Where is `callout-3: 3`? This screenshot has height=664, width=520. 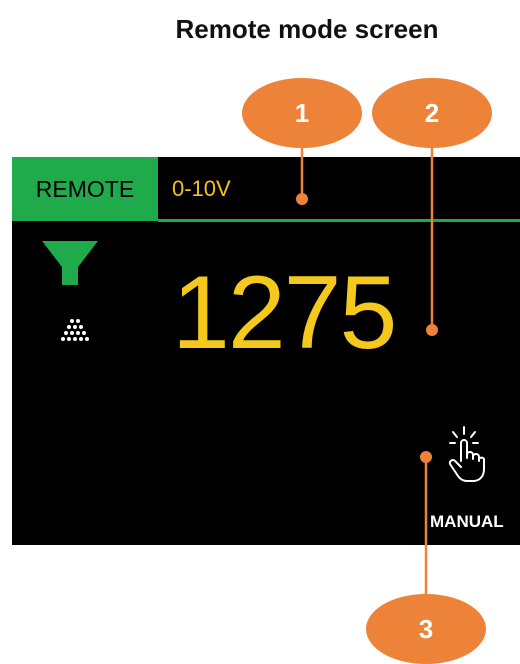 callout-3: 3 is located at coordinates (426, 629).